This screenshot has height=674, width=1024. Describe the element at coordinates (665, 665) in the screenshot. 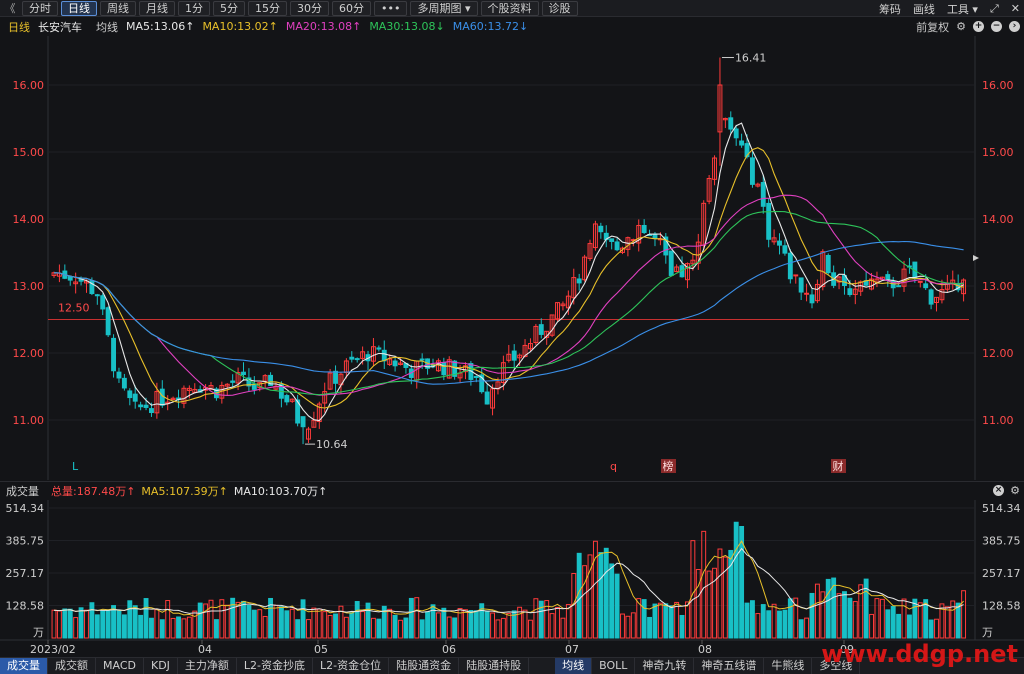

I see `indicator-tab-11: 神奇九转` at that location.